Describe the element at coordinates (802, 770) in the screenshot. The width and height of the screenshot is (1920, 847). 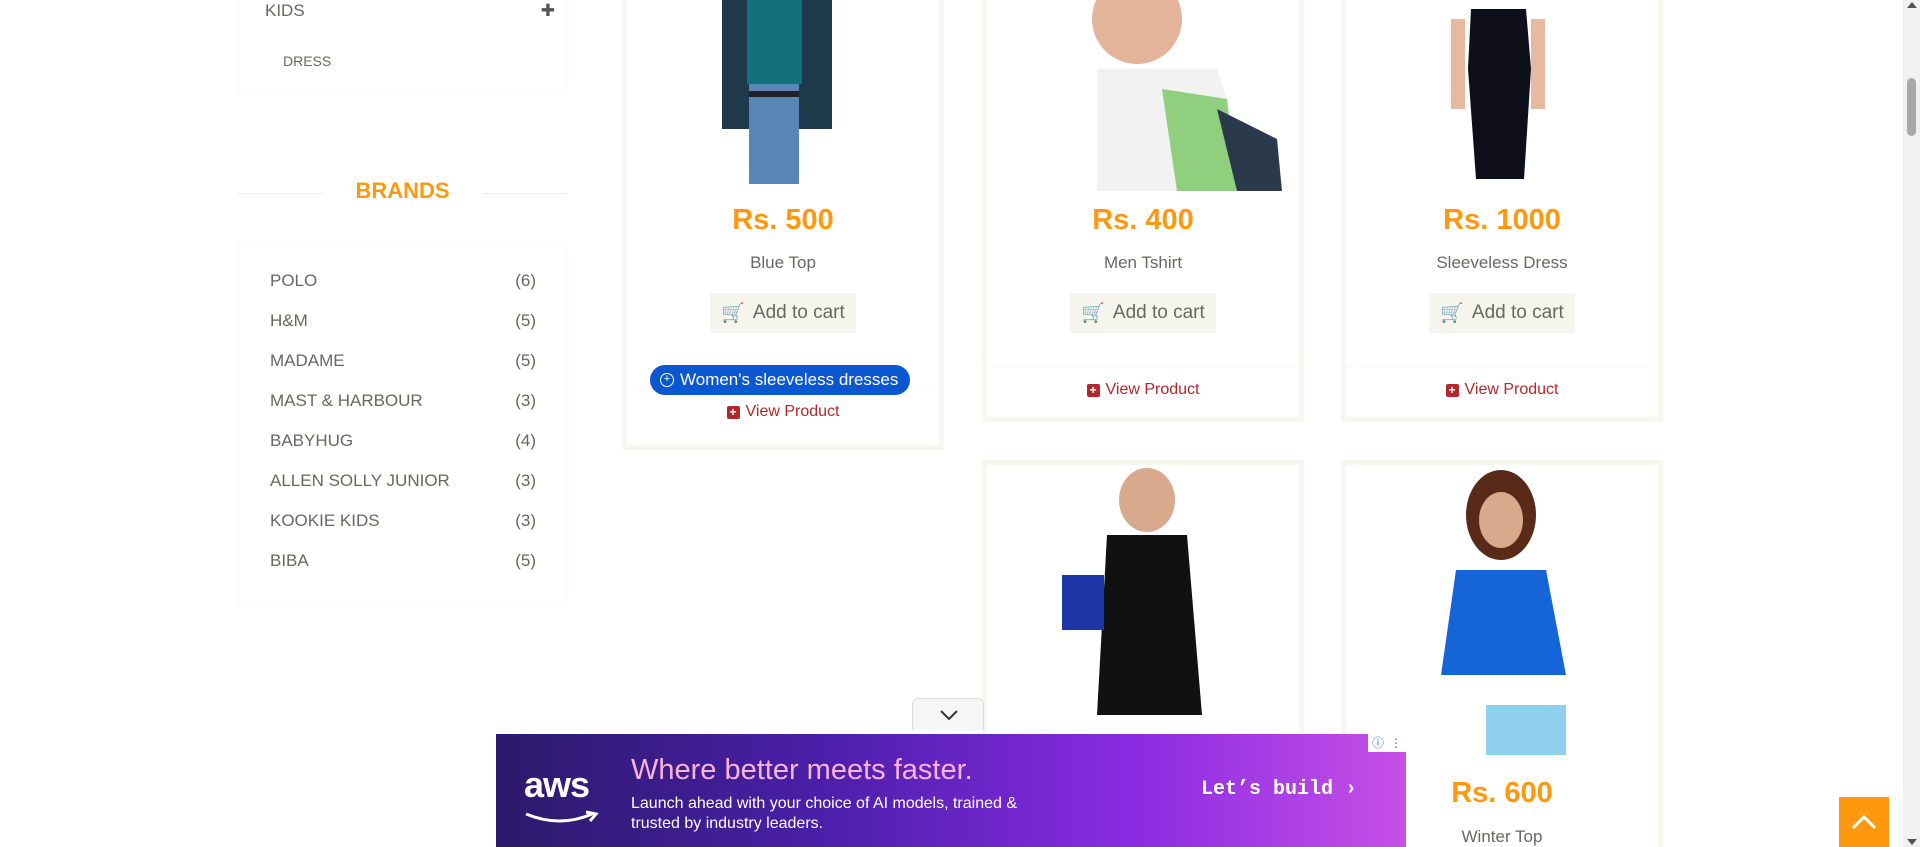
I see `ad-headline: Where better meets faster.` at that location.